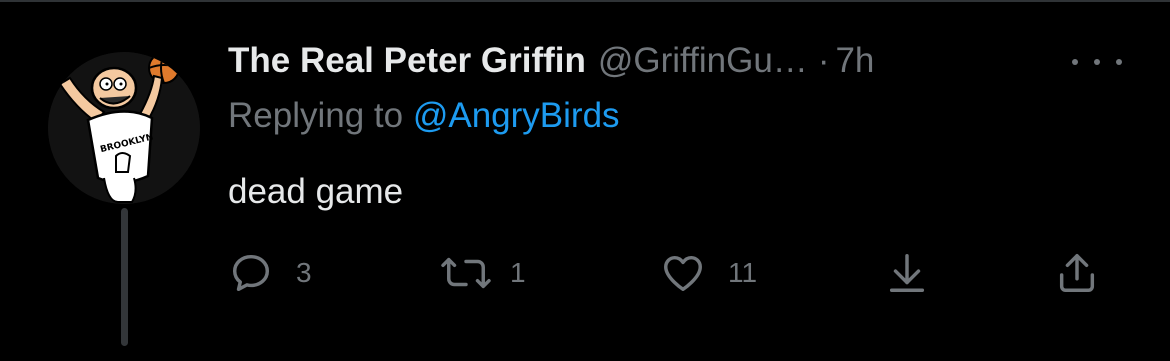  Describe the element at coordinates (708, 273) in the screenshot. I see `like-button: 11` at that location.